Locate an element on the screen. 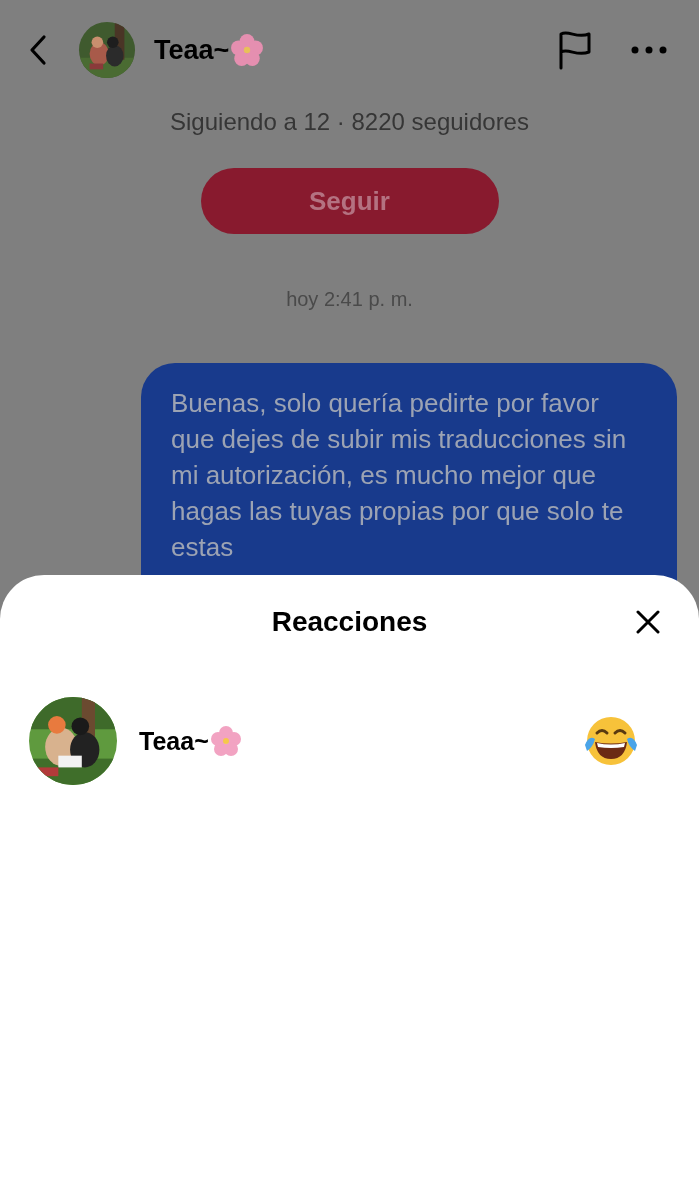 This screenshot has height=1200, width=699. more-icon is located at coordinates (649, 50).